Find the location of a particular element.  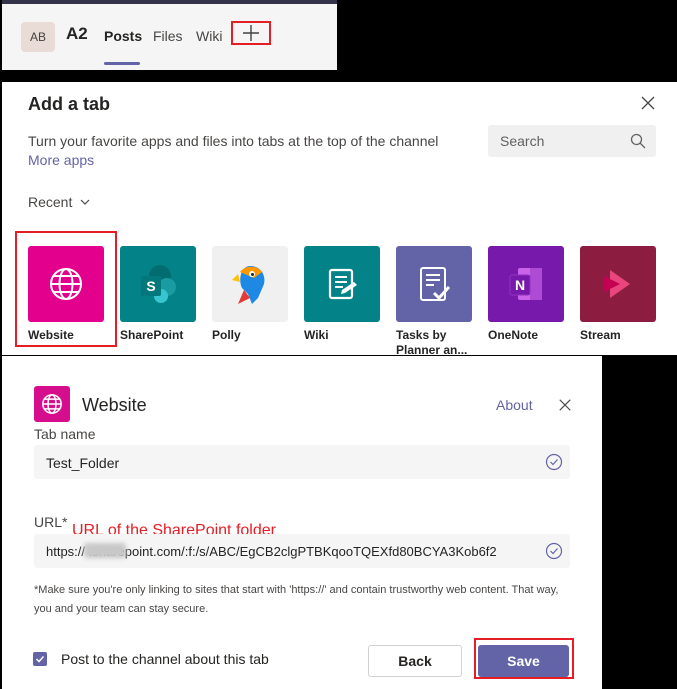

sharepoint-icon: S is located at coordinates (158, 284).